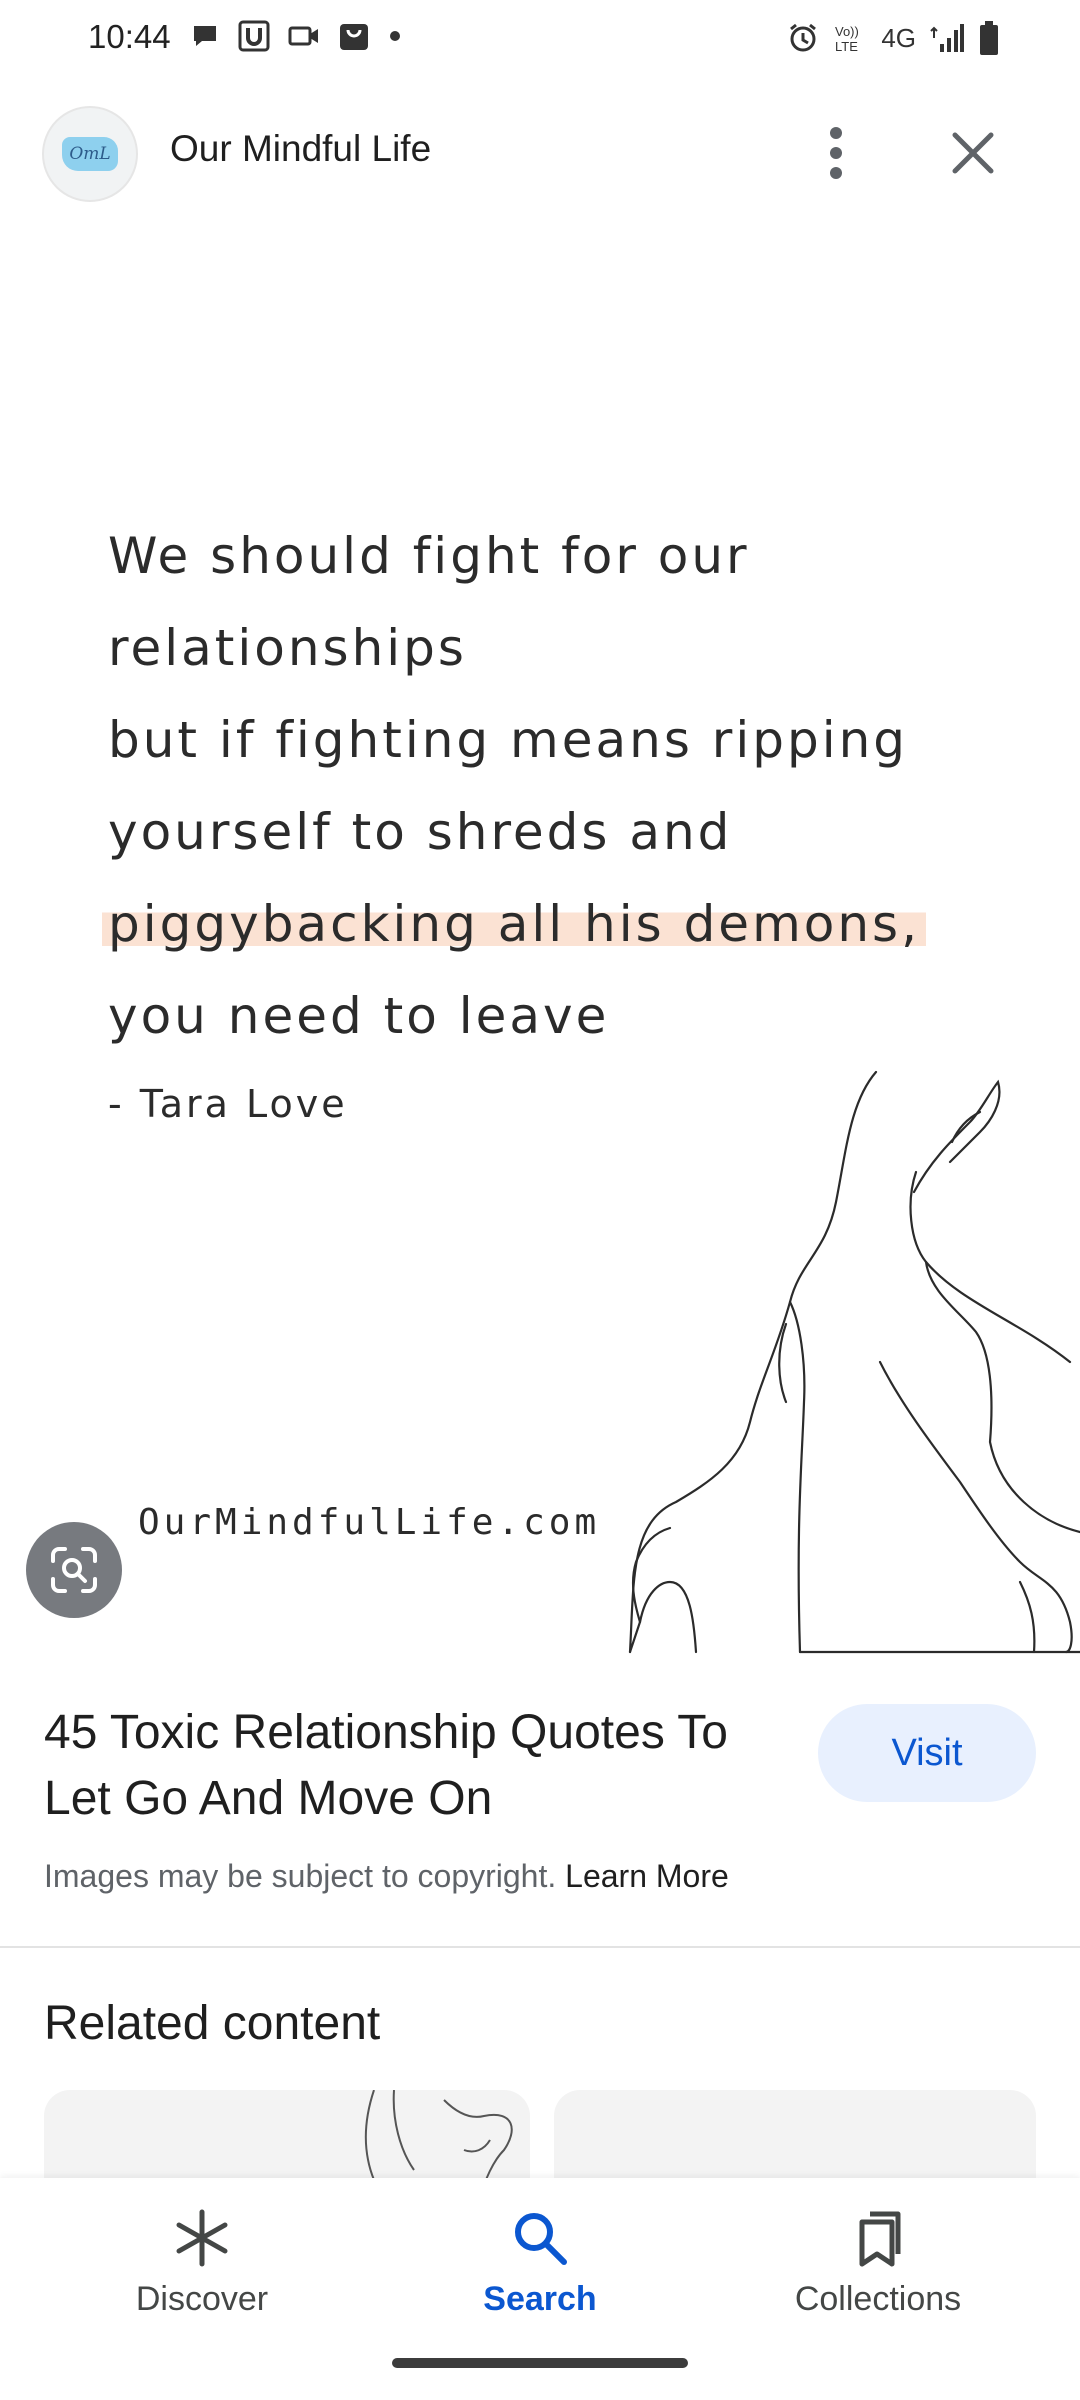 This screenshot has width=1080, height=2400. I want to click on nav-discover-label: Discover, so click(202, 2299).